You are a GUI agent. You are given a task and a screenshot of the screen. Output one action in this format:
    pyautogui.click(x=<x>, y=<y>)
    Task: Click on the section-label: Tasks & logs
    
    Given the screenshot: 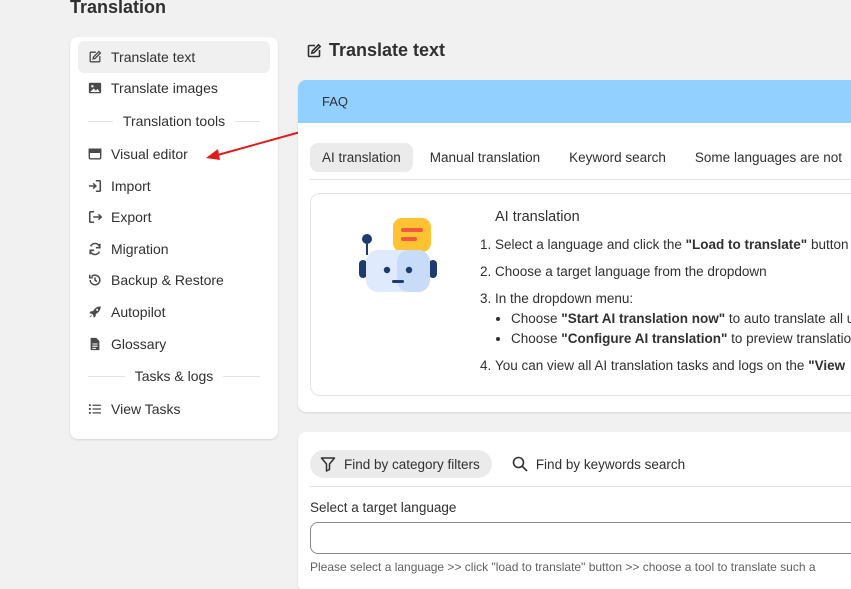 What is the action you would take?
    pyautogui.click(x=174, y=376)
    